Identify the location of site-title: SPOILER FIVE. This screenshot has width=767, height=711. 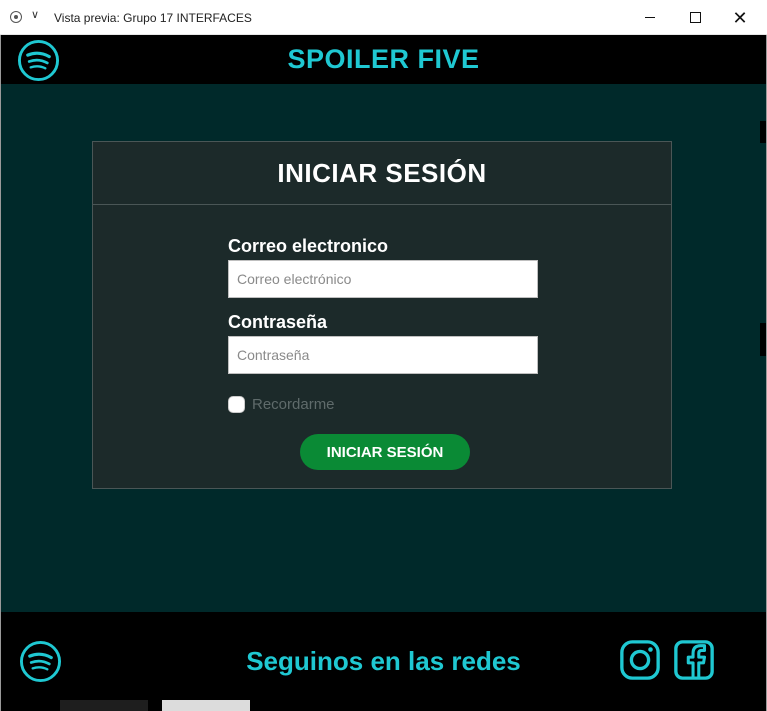
(383, 59).